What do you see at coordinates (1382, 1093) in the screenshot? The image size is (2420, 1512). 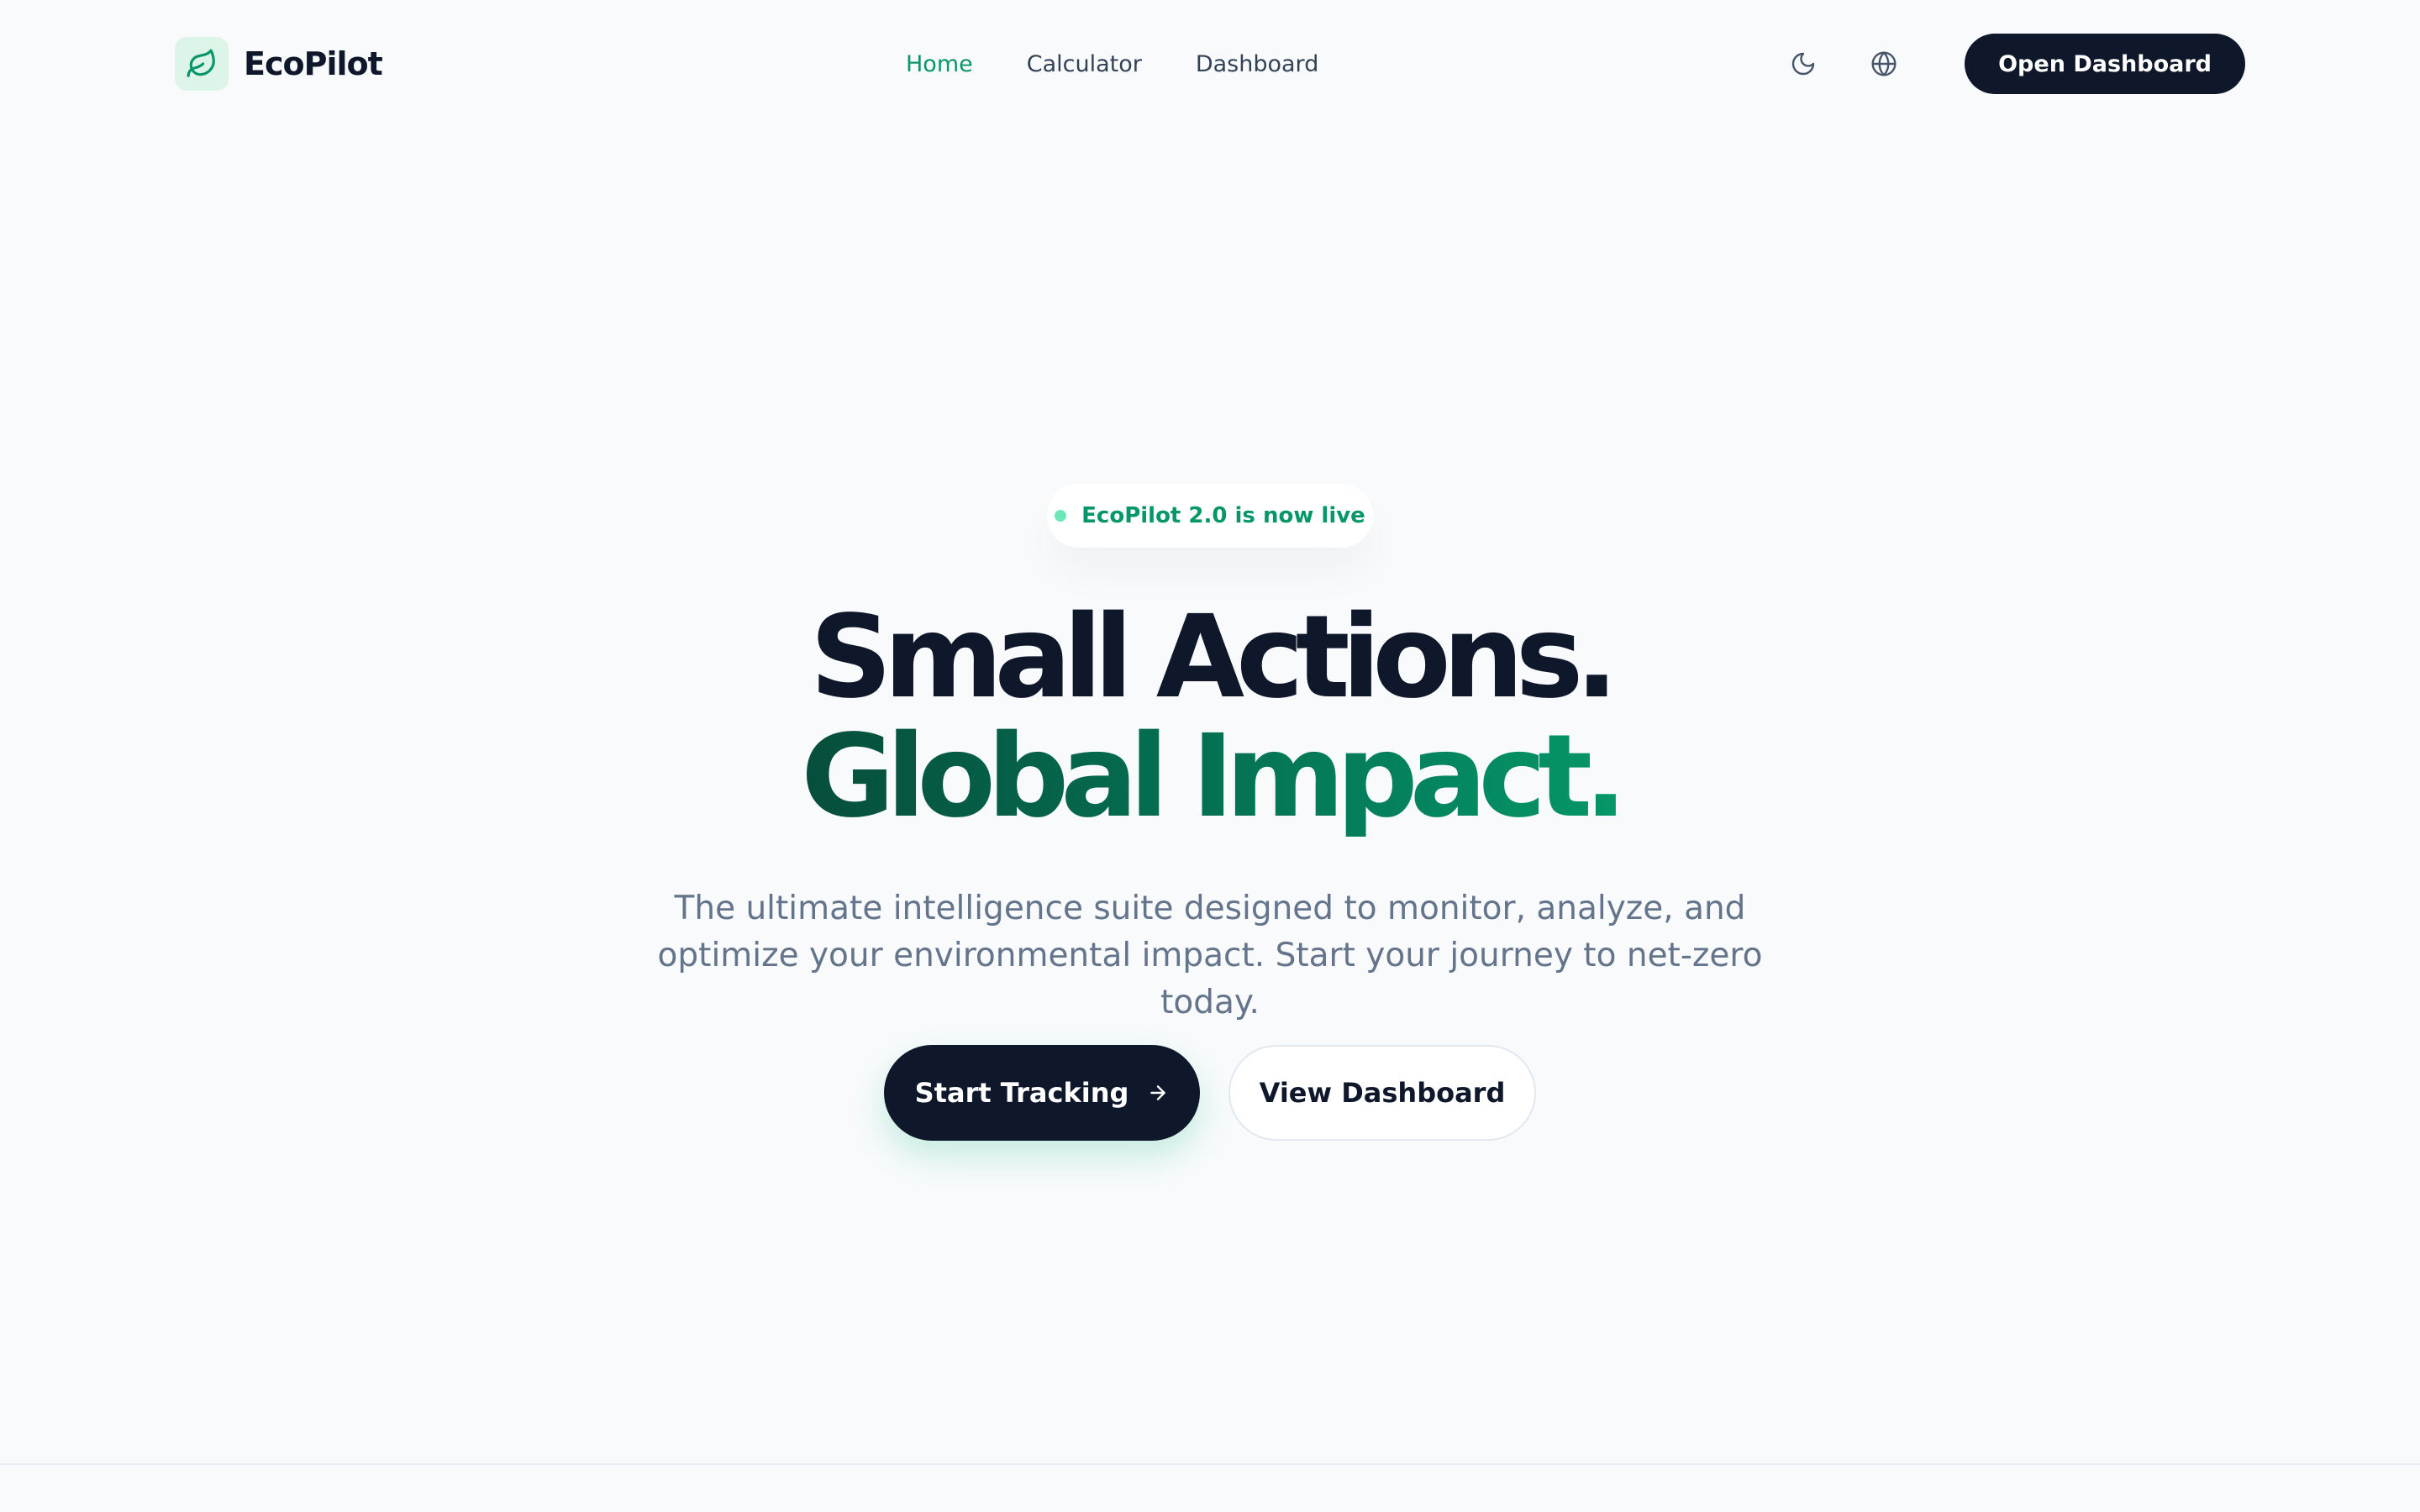 I see `view-dashboard-button: View Dashboard` at bounding box center [1382, 1093].